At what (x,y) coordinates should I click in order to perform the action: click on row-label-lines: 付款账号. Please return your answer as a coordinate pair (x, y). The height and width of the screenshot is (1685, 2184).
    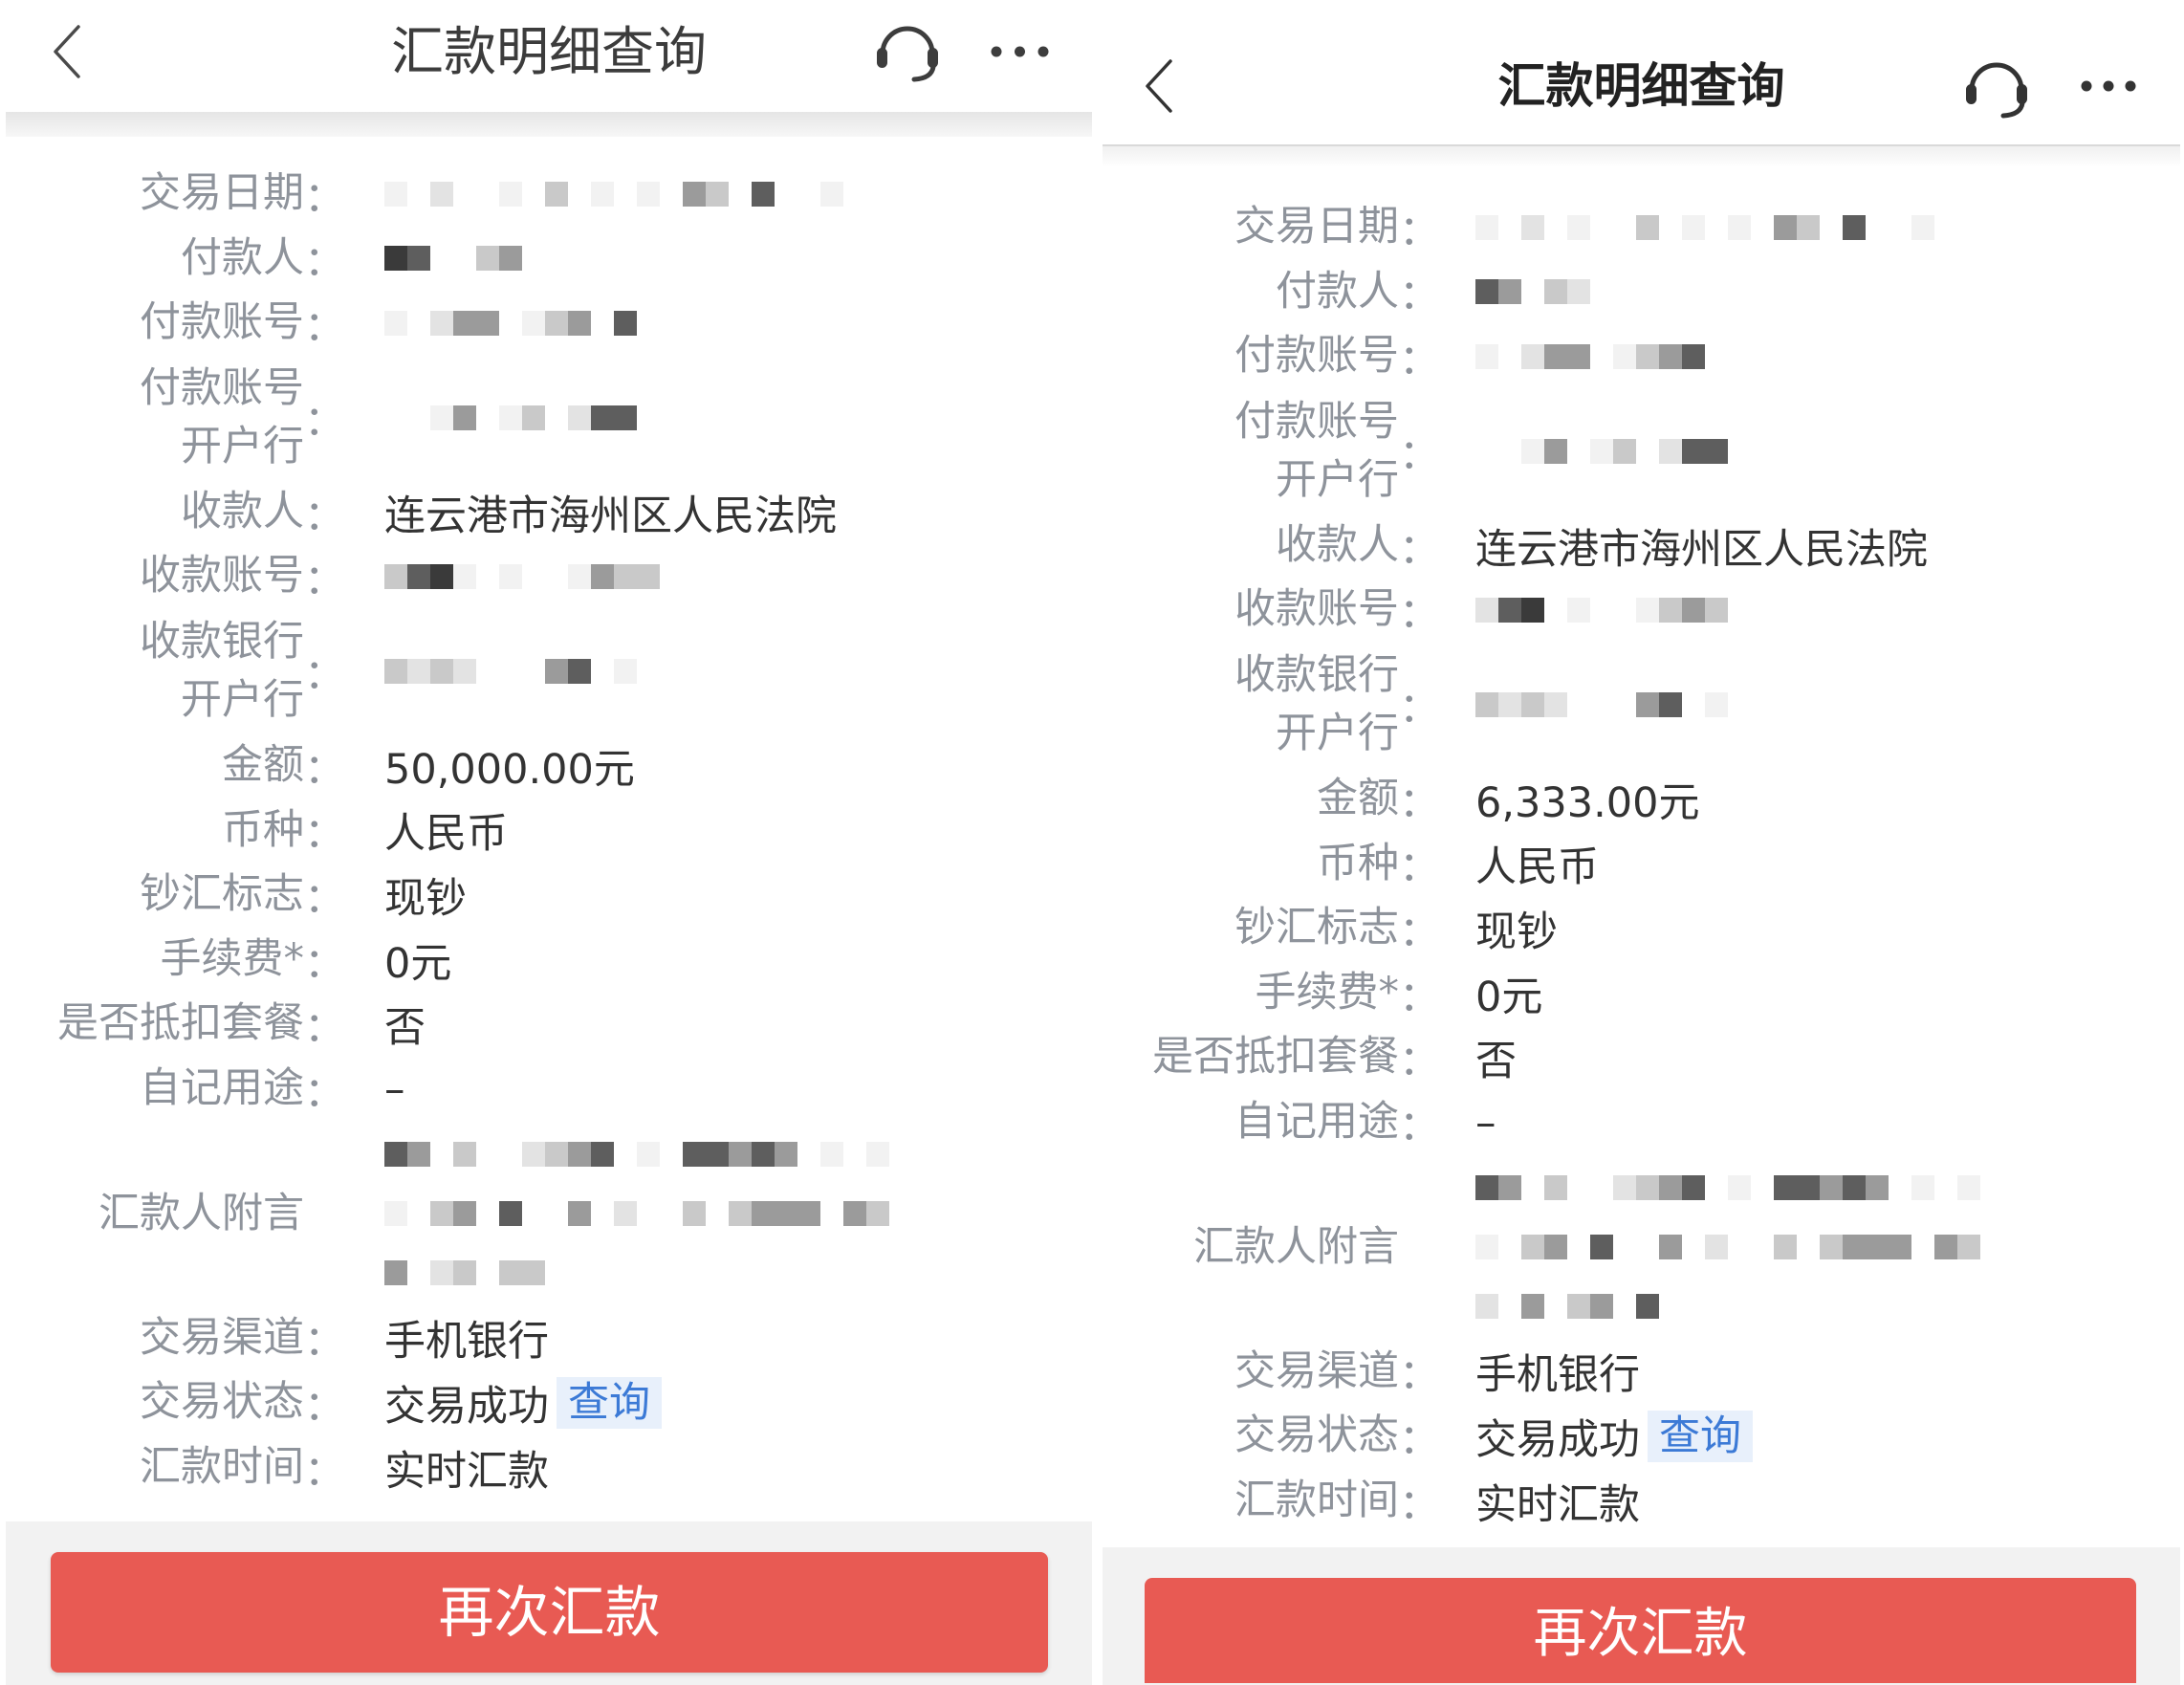
    Looking at the image, I should click on (222, 323).